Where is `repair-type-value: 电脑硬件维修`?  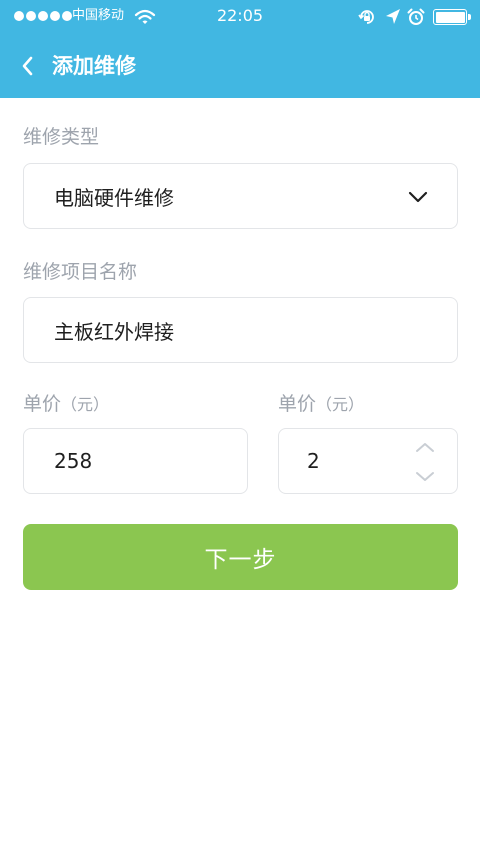
repair-type-value: 电脑硬件维修 is located at coordinates (114, 197).